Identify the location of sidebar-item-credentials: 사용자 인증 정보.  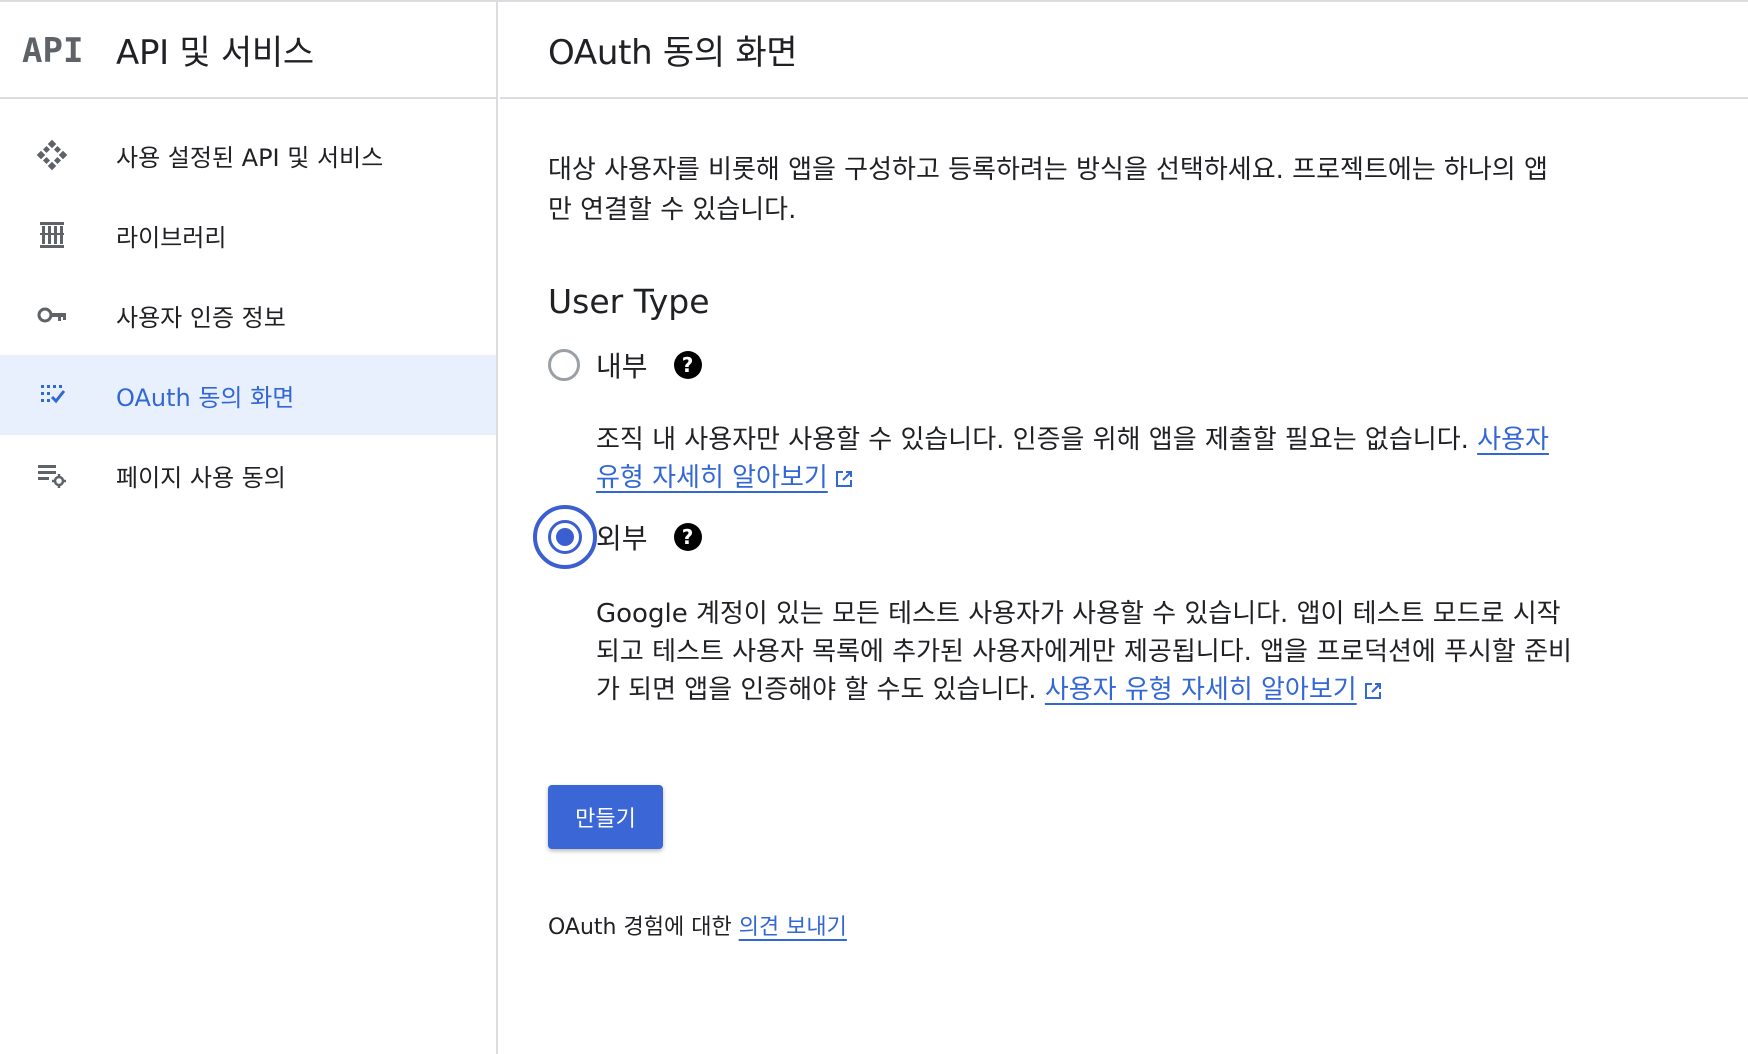
(248, 315).